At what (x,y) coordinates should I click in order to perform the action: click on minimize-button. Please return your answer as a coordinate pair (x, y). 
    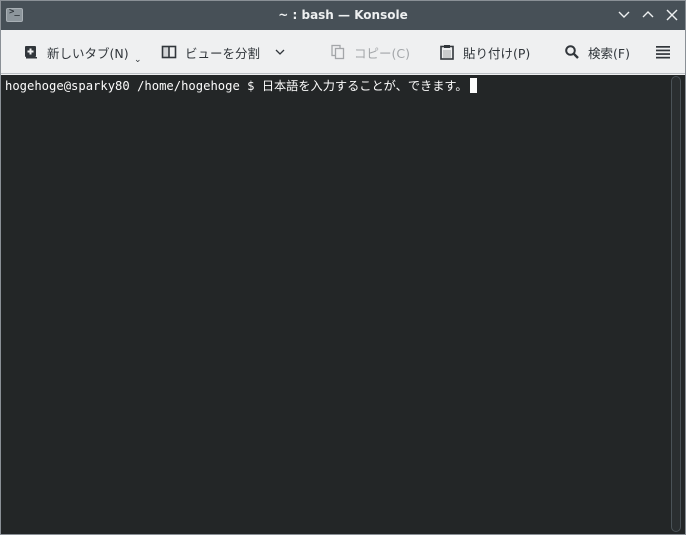
    Looking at the image, I should click on (624, 15).